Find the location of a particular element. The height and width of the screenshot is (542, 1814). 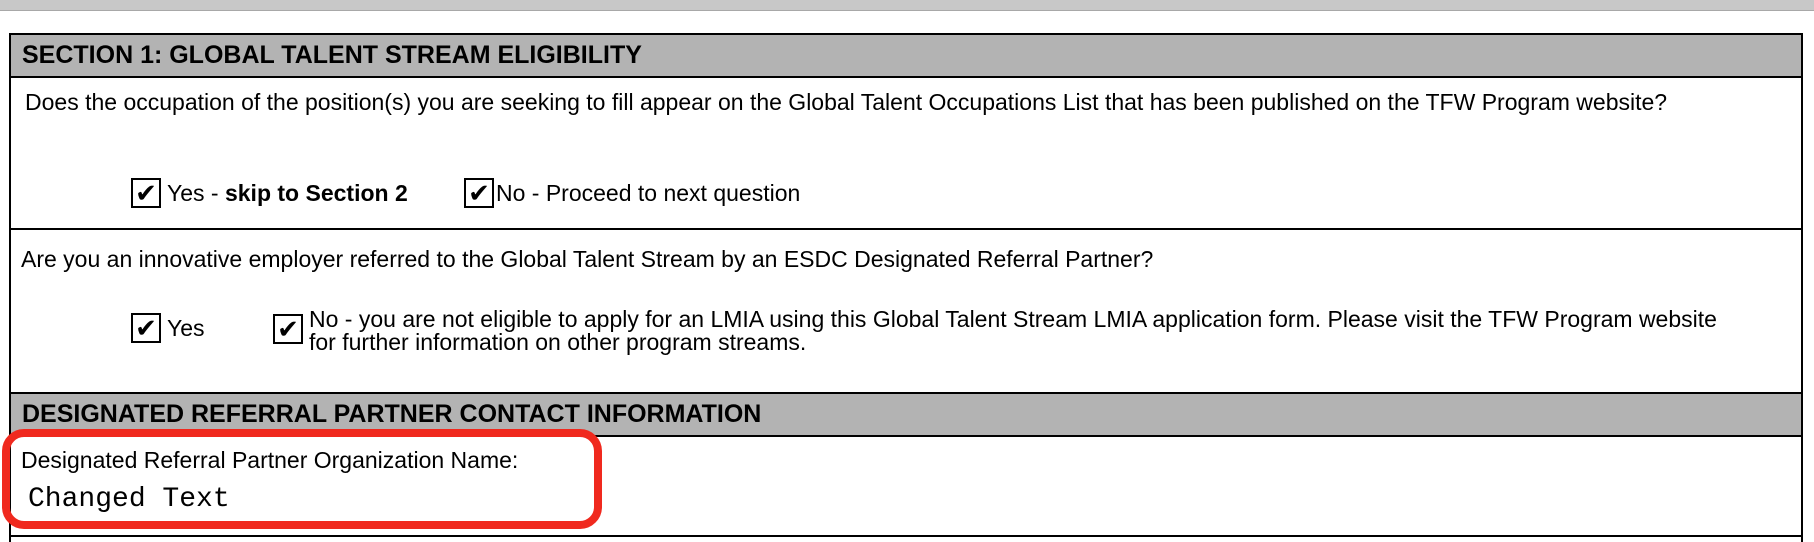

window-top-bar is located at coordinates (907, 5).